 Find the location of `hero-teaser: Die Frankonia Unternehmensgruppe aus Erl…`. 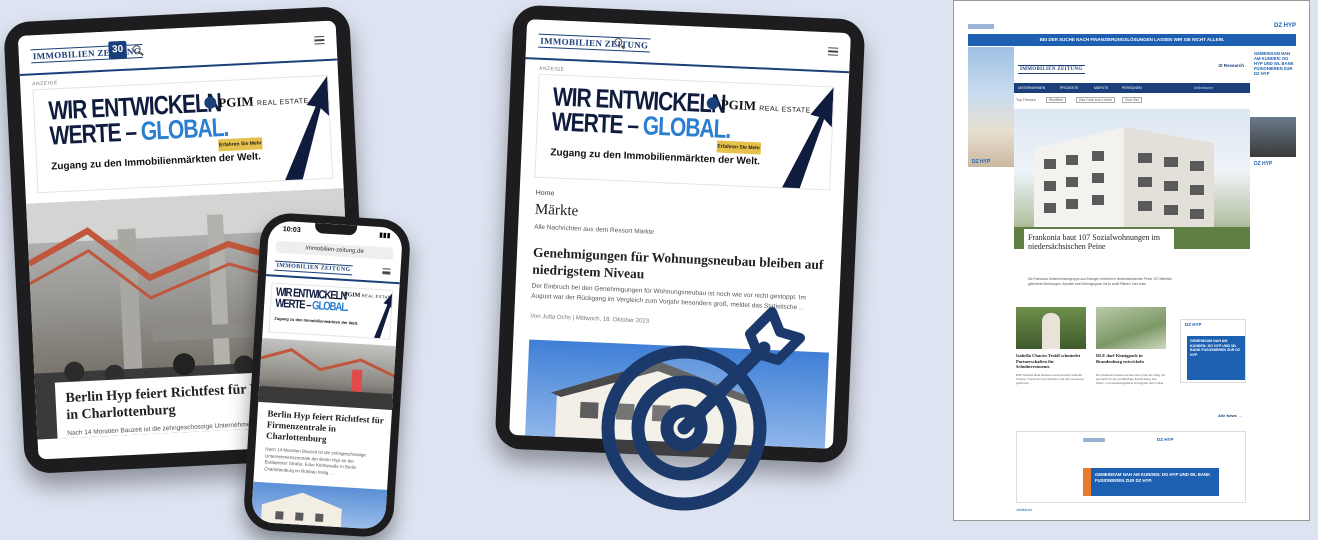

hero-teaser: Die Frankonia Unternehmensgruppe aus Erl… is located at coordinates (1100, 281).